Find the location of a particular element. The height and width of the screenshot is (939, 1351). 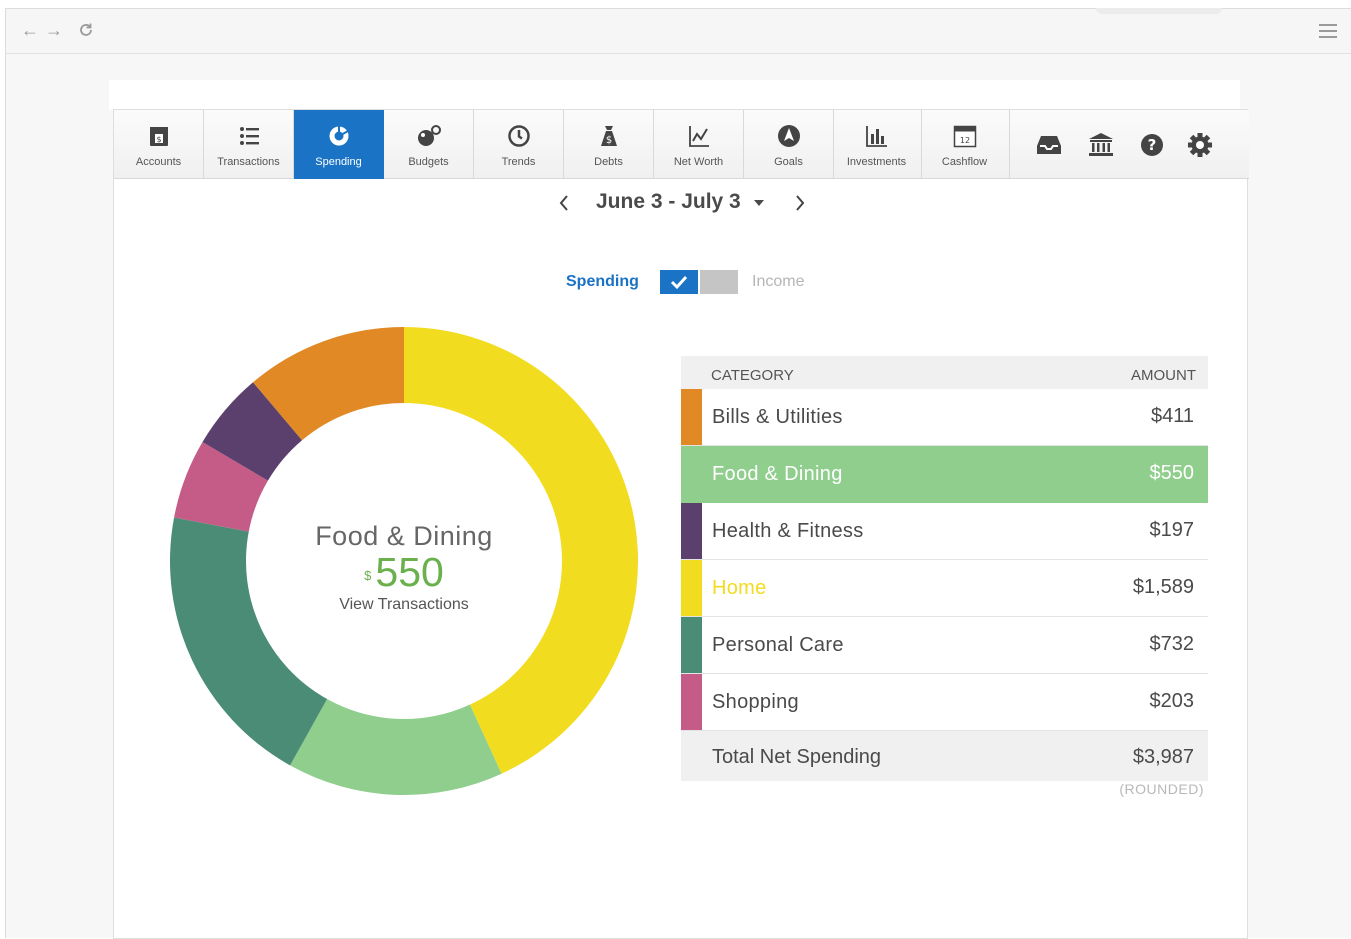

table-row: Shopping $203 is located at coordinates (944, 702).